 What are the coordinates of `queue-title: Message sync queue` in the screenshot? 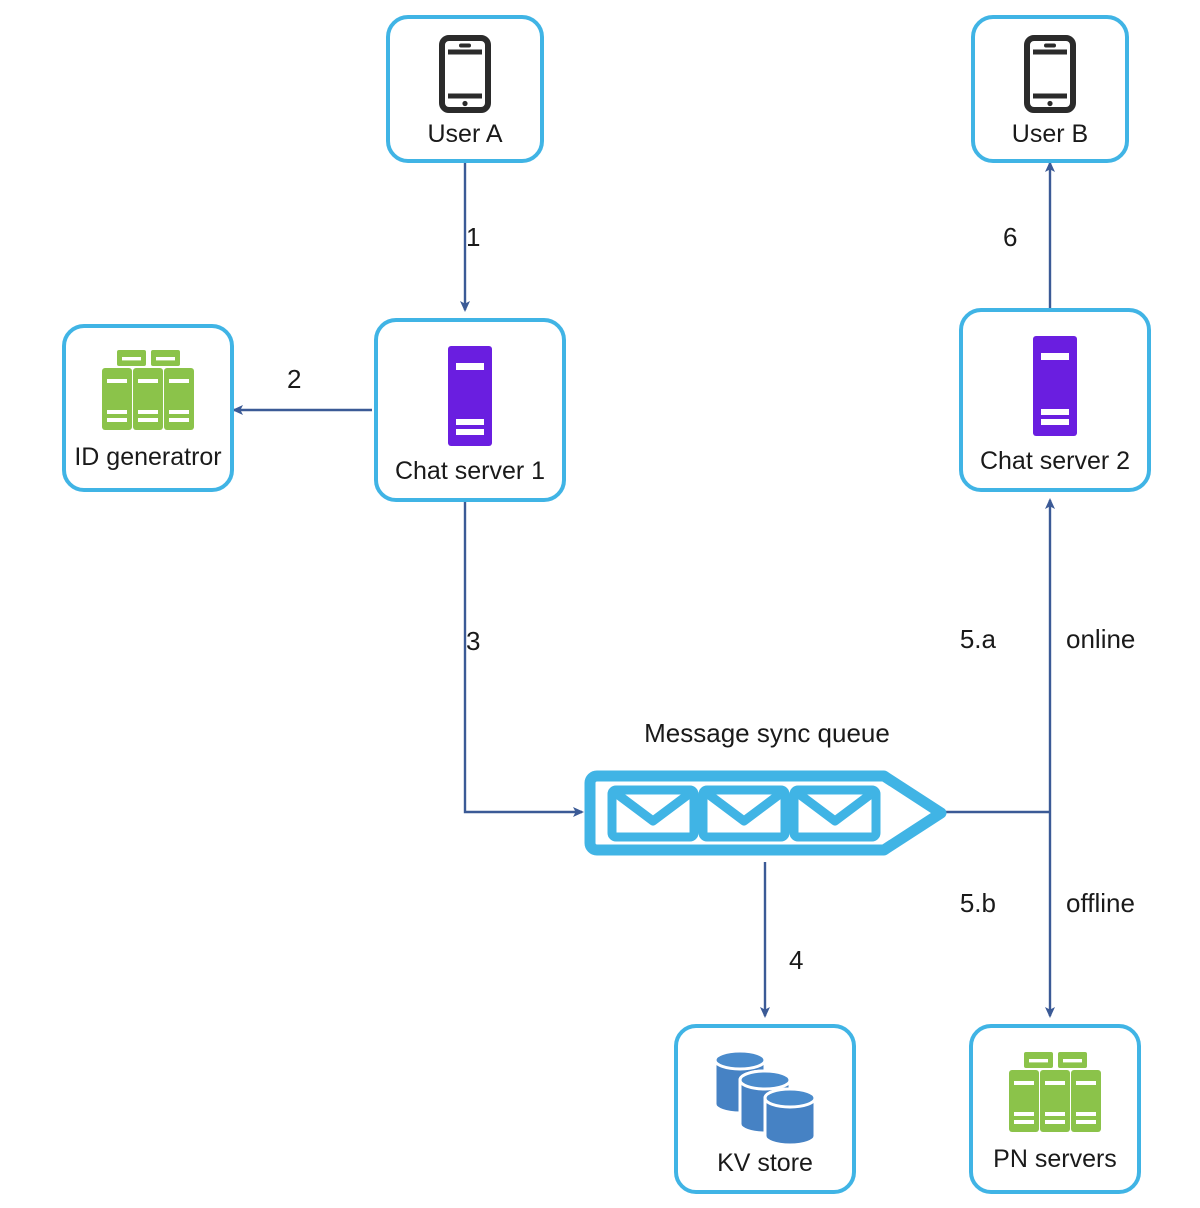 It's located at (767, 733).